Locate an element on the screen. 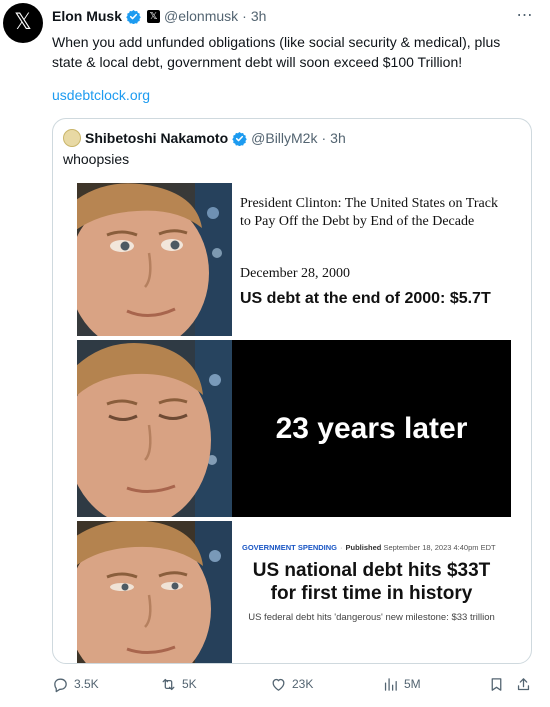 This screenshot has width=550, height=707. panel1-date: December 28, 2000 is located at coordinates (295, 273).